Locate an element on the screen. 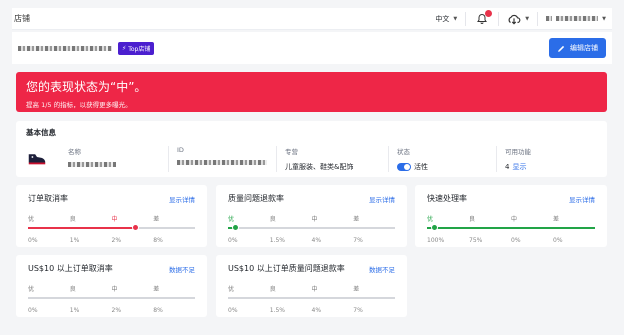  edit-shop-label: 编辑店铺 is located at coordinates (584, 48).